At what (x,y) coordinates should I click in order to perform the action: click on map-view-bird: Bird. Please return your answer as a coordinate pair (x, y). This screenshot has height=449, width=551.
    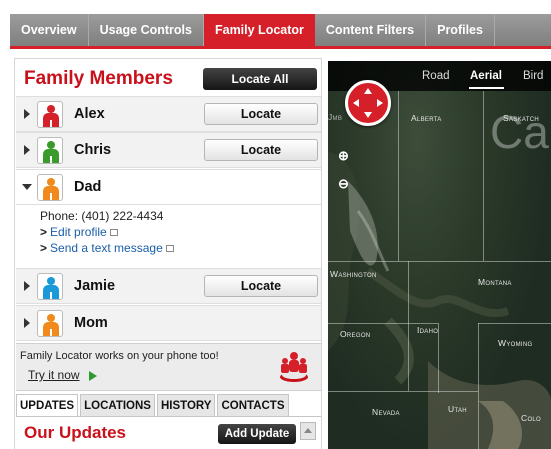
    Looking at the image, I should click on (533, 76).